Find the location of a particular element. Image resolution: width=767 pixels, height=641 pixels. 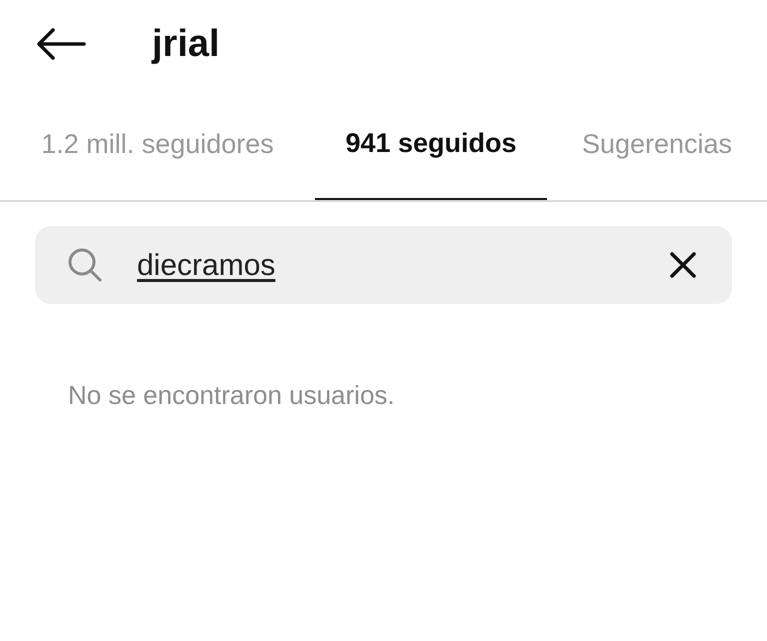

search-field: diecramos is located at coordinates (383, 265).